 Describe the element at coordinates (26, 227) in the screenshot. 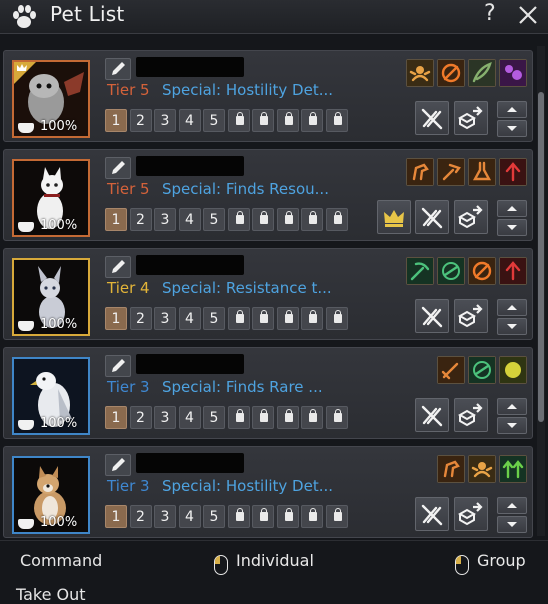

I see `food-bowl-icon` at that location.